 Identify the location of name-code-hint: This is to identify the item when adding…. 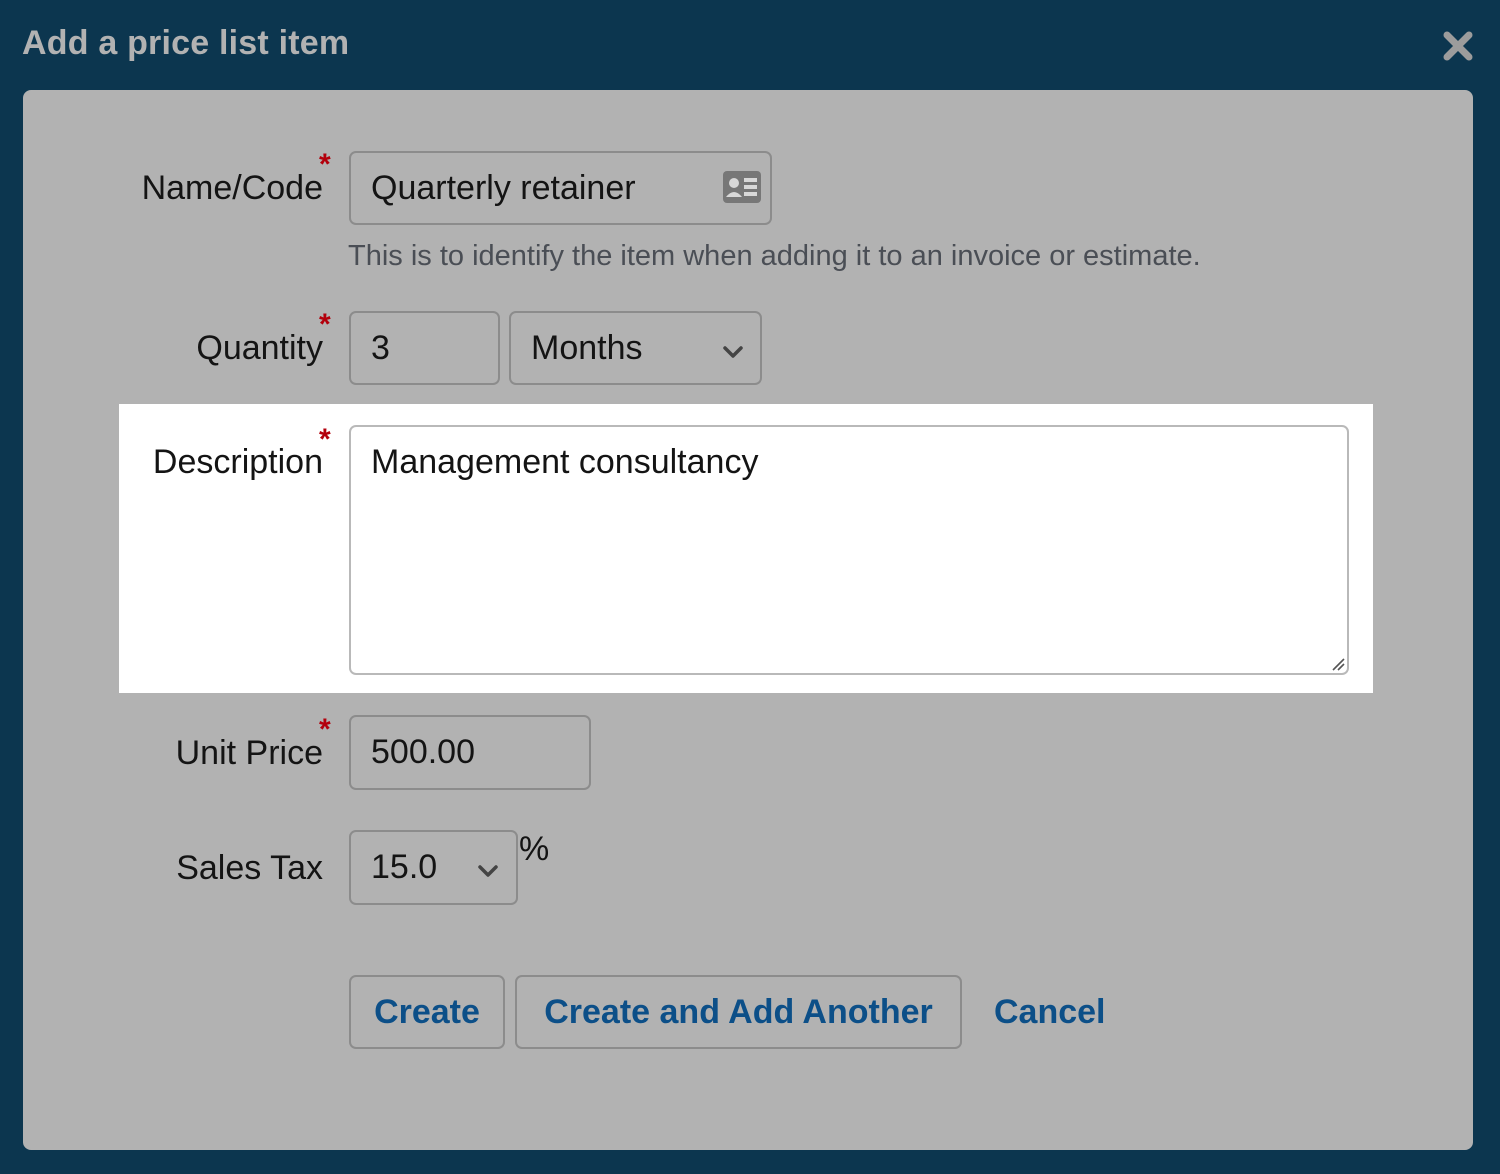
(774, 256).